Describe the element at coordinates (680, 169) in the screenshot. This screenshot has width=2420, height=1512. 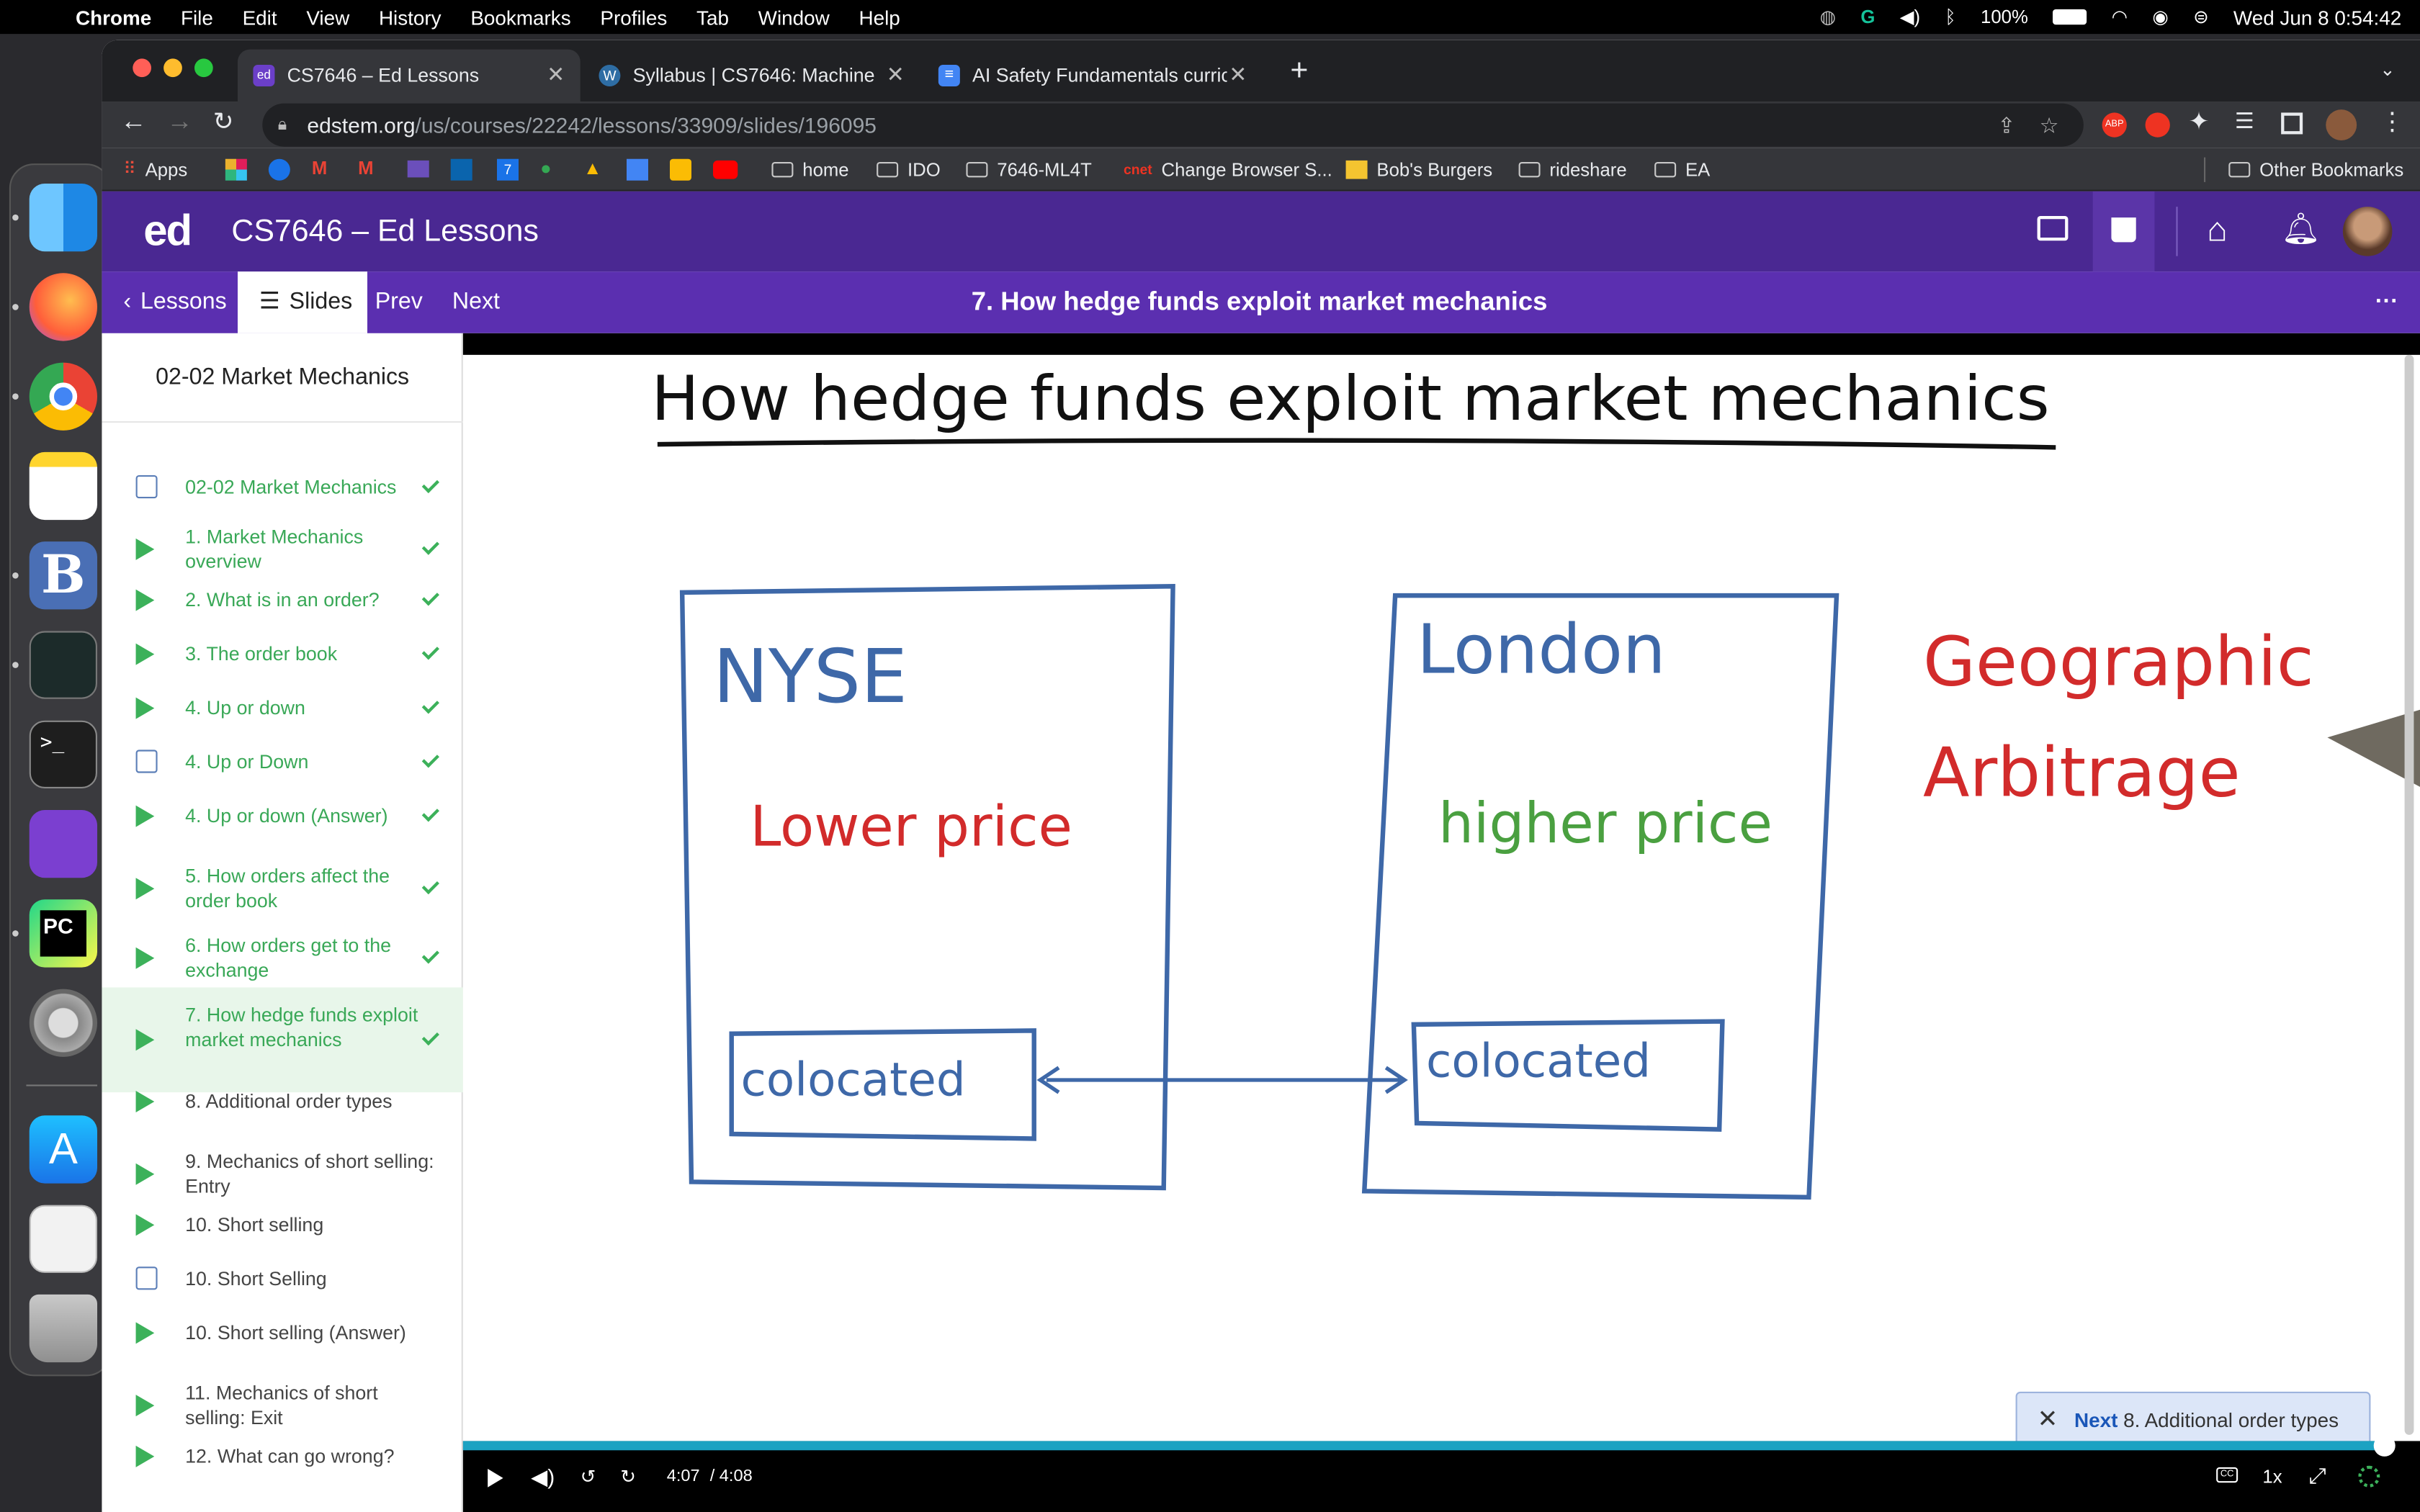
I see `keep-icon` at that location.